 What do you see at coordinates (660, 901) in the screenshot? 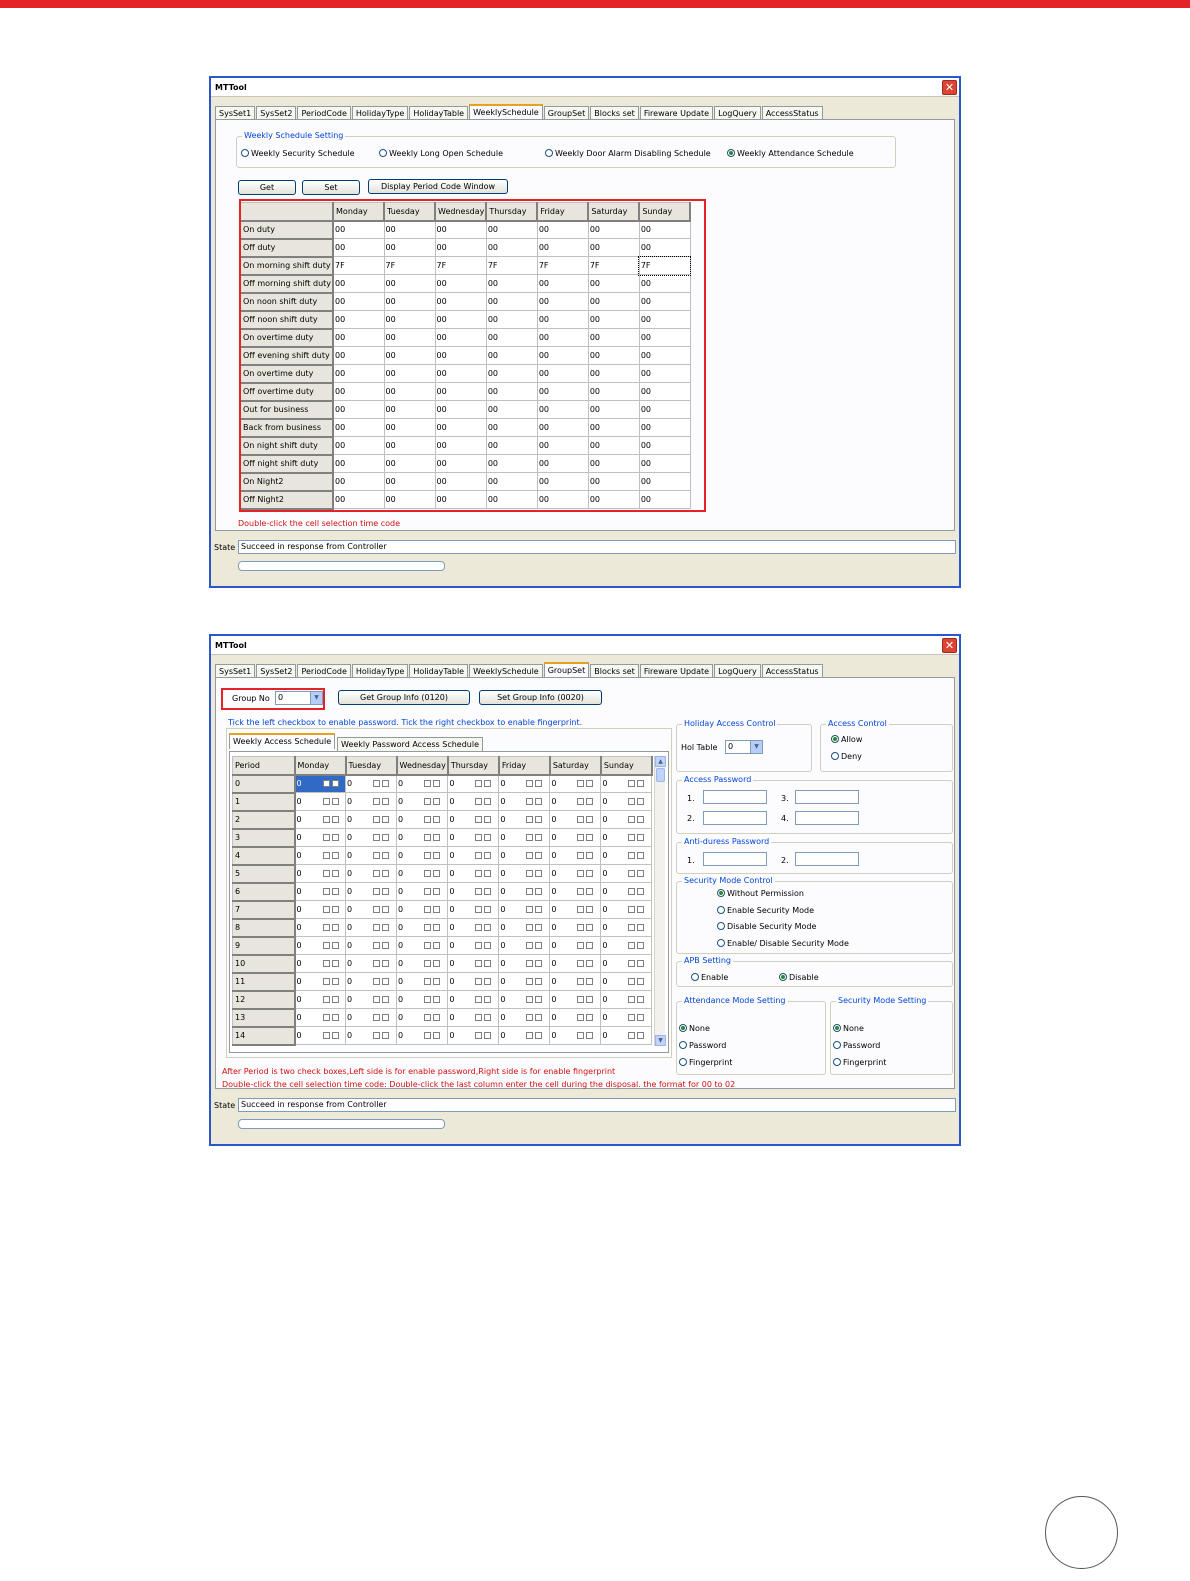
I see `vertical-scrollbar: ▲ ▼` at bounding box center [660, 901].